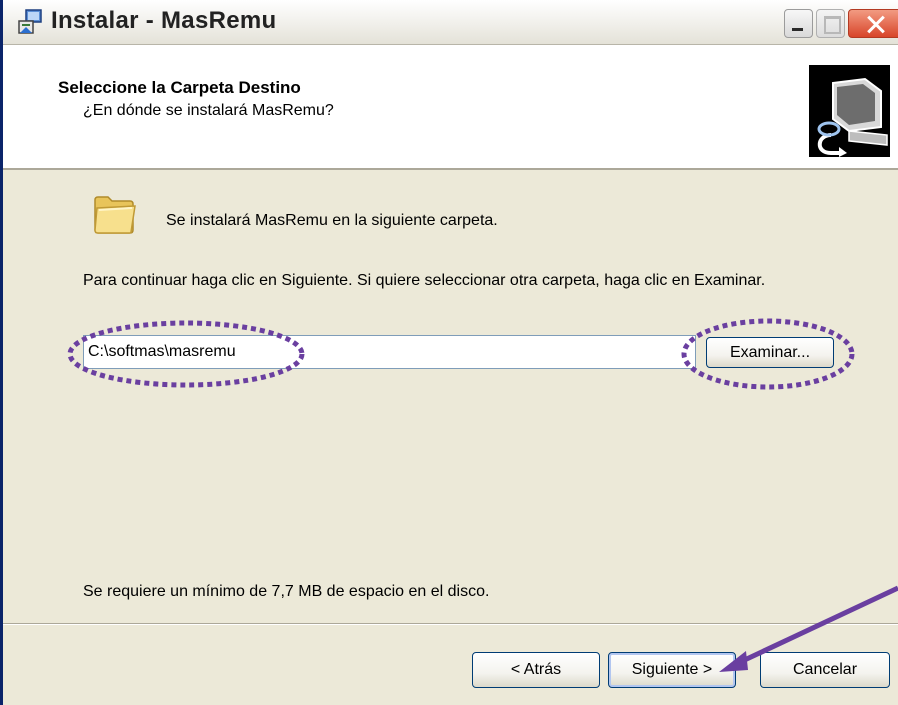 The width and height of the screenshot is (898, 705). I want to click on next-button: Siguiente >, so click(672, 670).